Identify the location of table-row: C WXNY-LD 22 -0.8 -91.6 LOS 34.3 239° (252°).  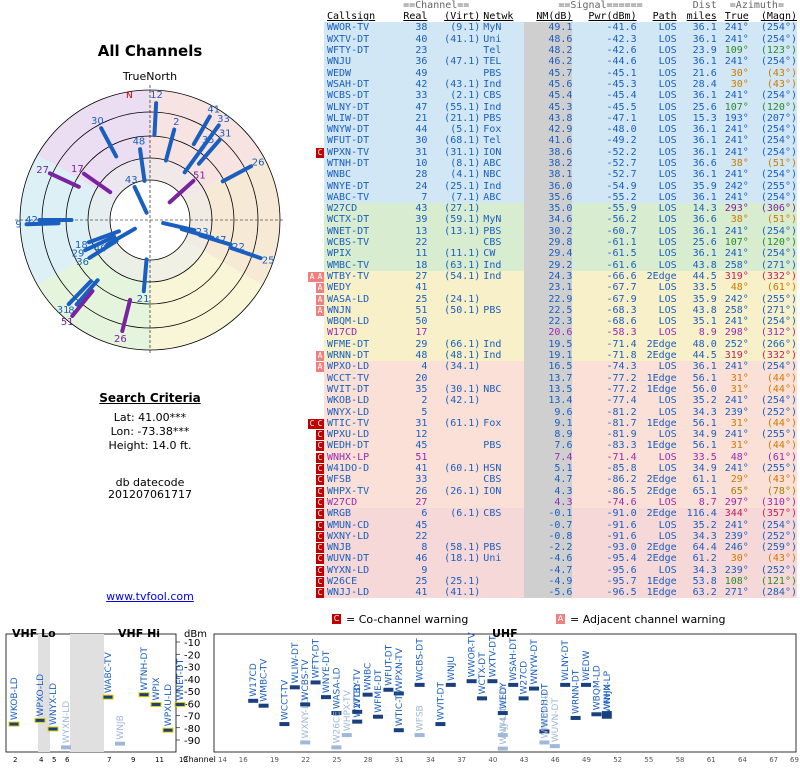
(548, 536).